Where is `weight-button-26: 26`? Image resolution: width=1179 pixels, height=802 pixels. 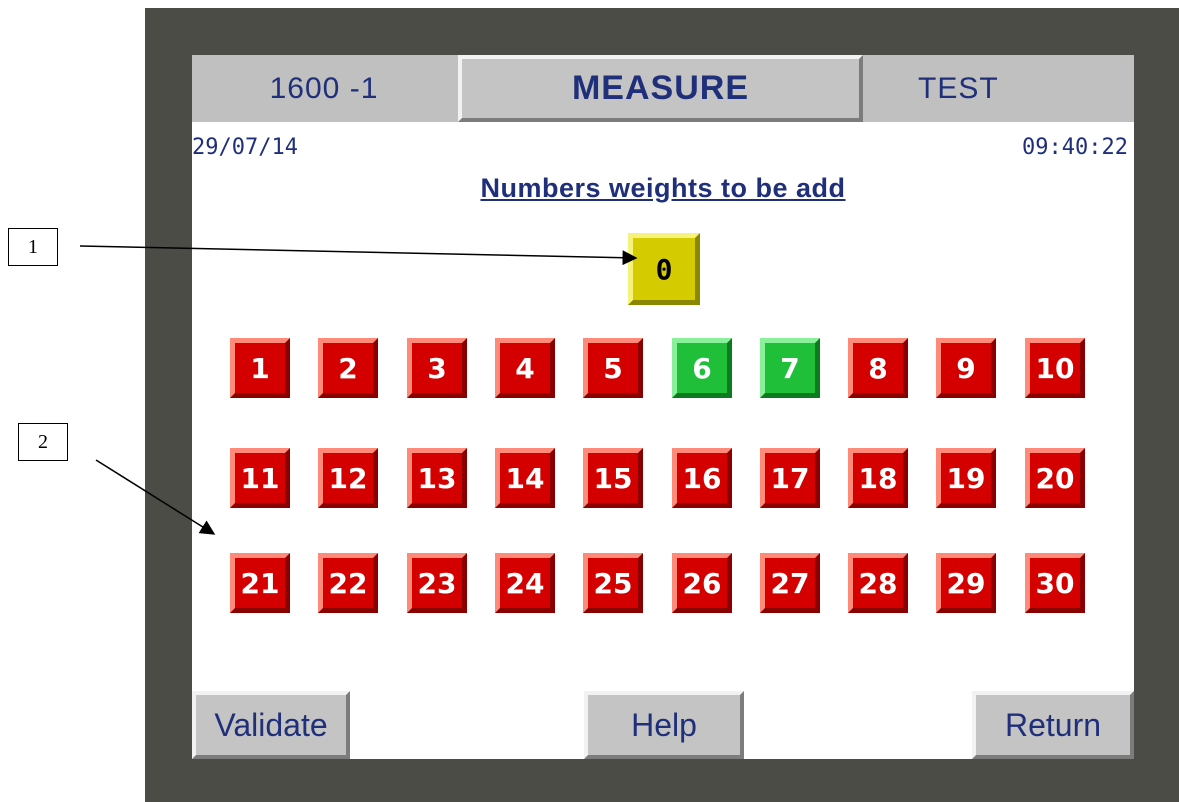
weight-button-26: 26 is located at coordinates (702, 583).